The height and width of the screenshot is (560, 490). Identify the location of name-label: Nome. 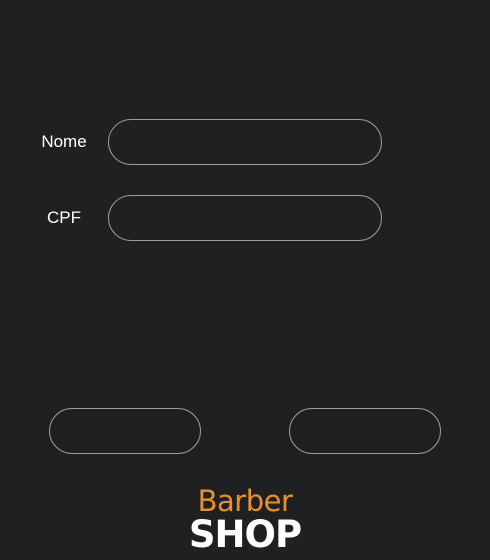
(64, 141).